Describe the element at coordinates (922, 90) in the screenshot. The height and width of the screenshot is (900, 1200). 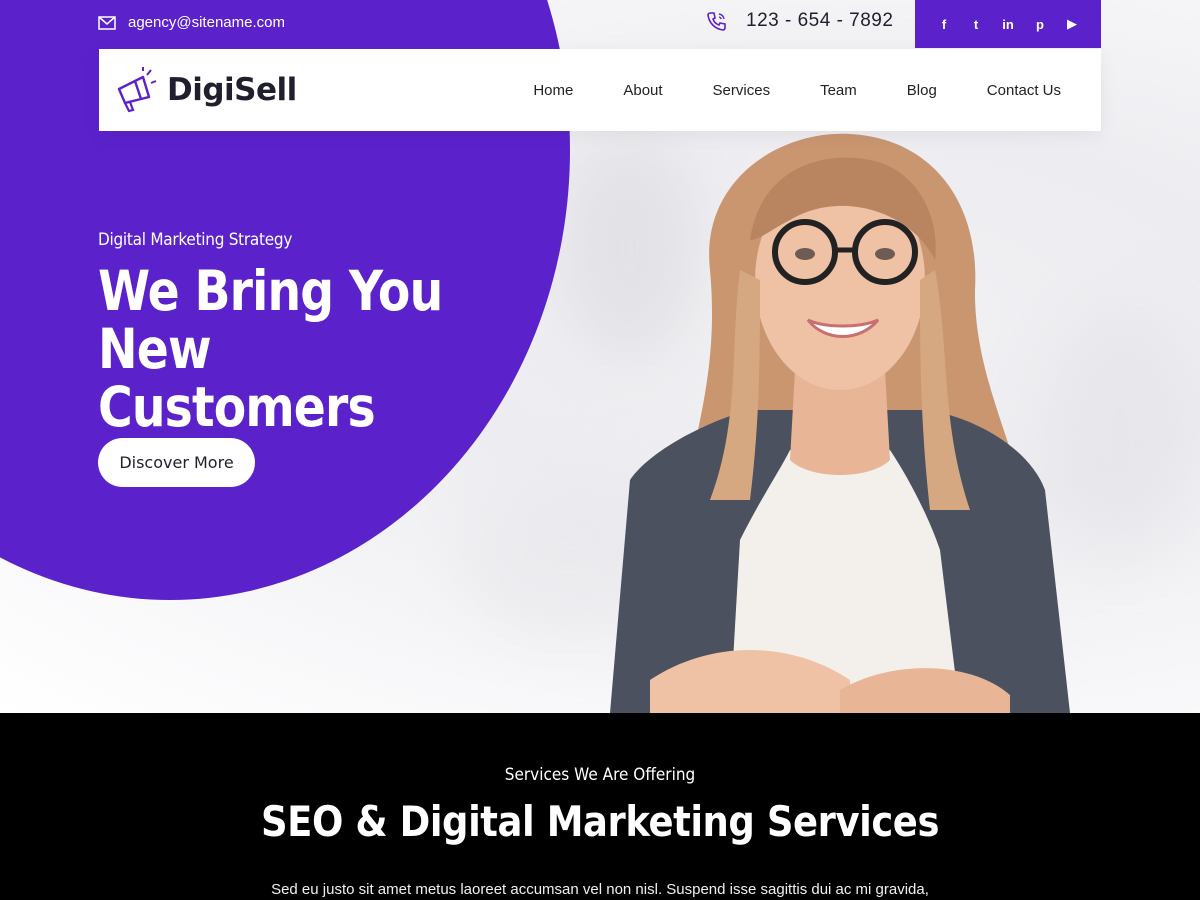
I see `nav-item-blog: Blog` at that location.